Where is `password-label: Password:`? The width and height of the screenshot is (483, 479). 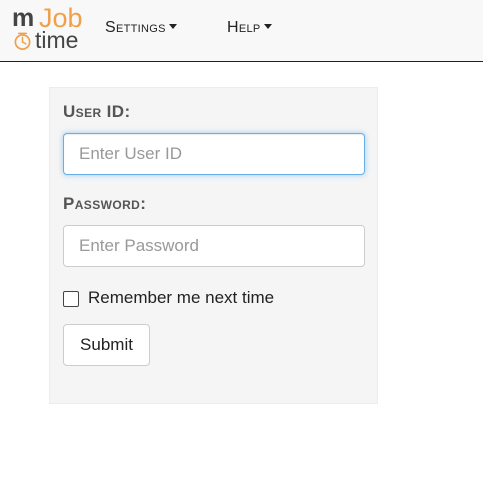
password-label: Password: is located at coordinates (105, 203).